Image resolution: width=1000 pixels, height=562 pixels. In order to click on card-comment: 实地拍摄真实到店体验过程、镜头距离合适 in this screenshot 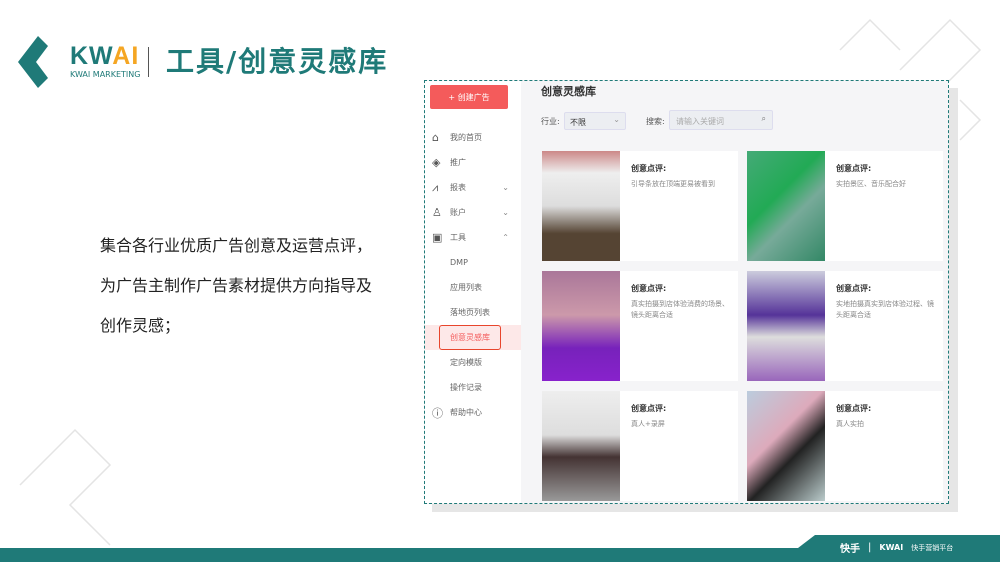, I will do `click(885, 309)`.